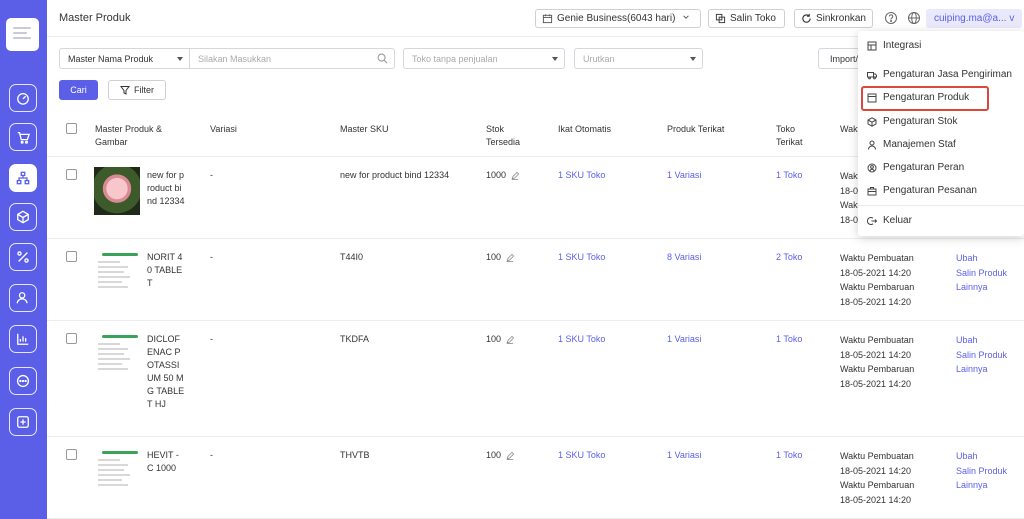 Image resolution: width=1024 pixels, height=519 pixels. I want to click on cube-icon, so click(23, 217).